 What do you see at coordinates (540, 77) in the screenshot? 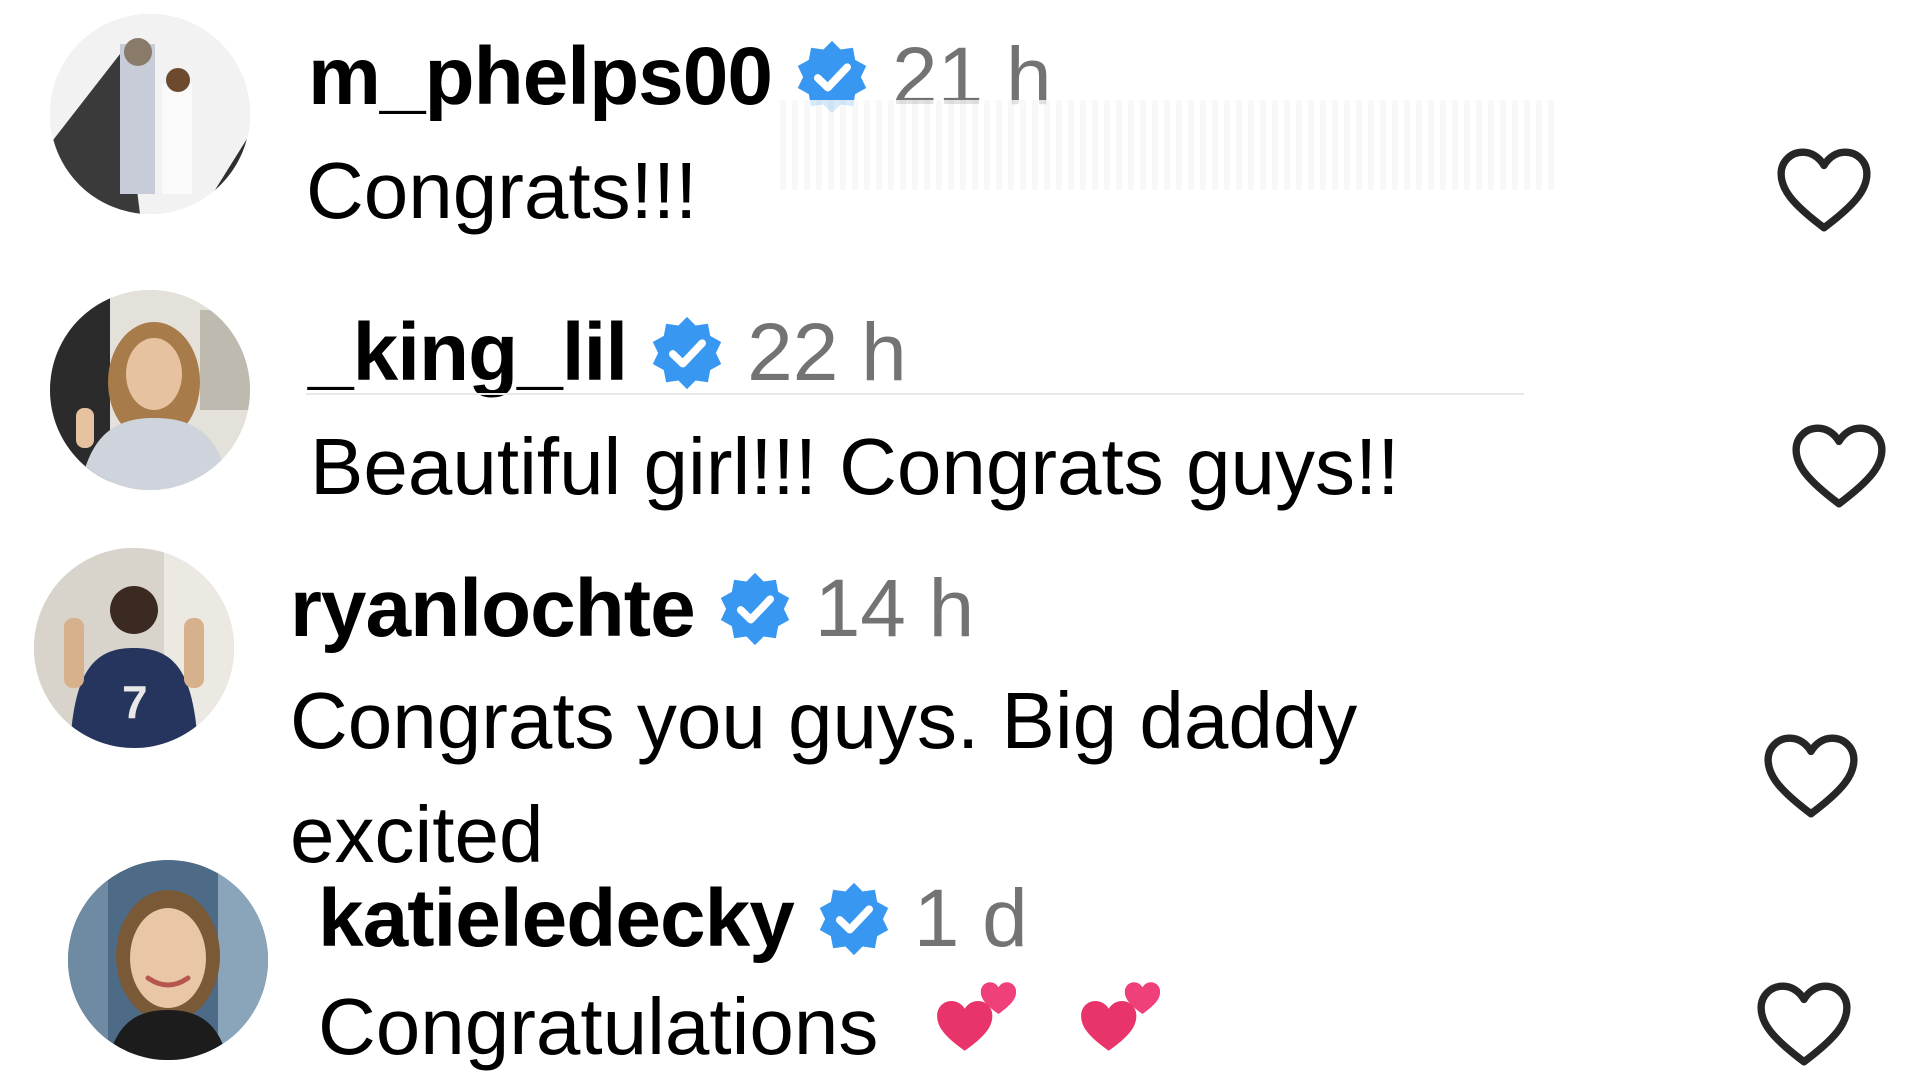
I see `comment-username: m_phelps00` at bounding box center [540, 77].